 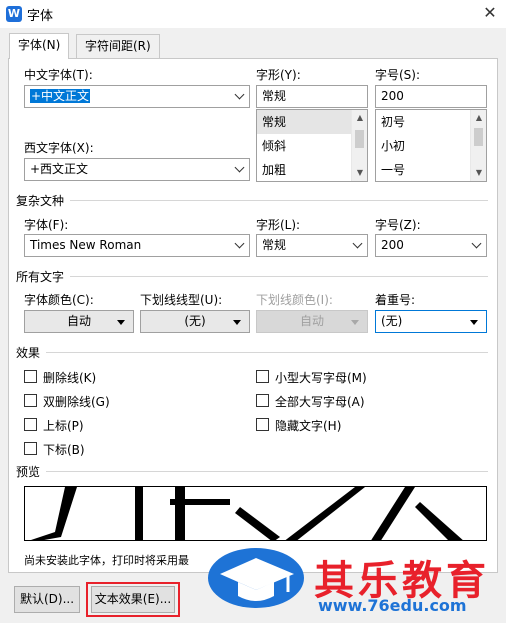 What do you see at coordinates (30, 424) in the screenshot?
I see `superscript-checkbox` at bounding box center [30, 424].